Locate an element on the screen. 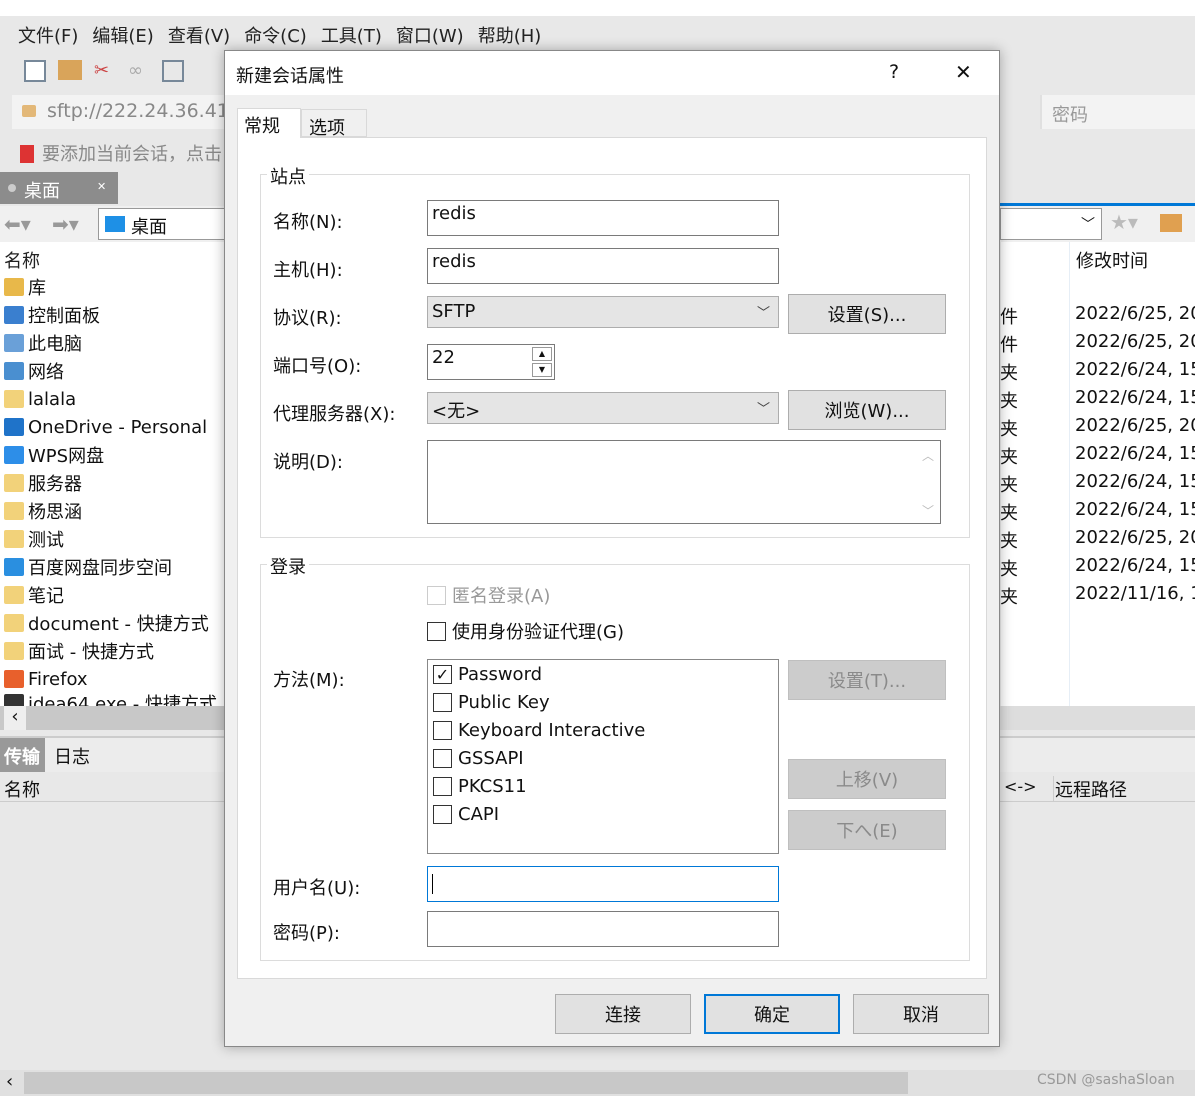 The image size is (1195, 1096). tab-desktop: 桌面 ✕ is located at coordinates (59, 188).